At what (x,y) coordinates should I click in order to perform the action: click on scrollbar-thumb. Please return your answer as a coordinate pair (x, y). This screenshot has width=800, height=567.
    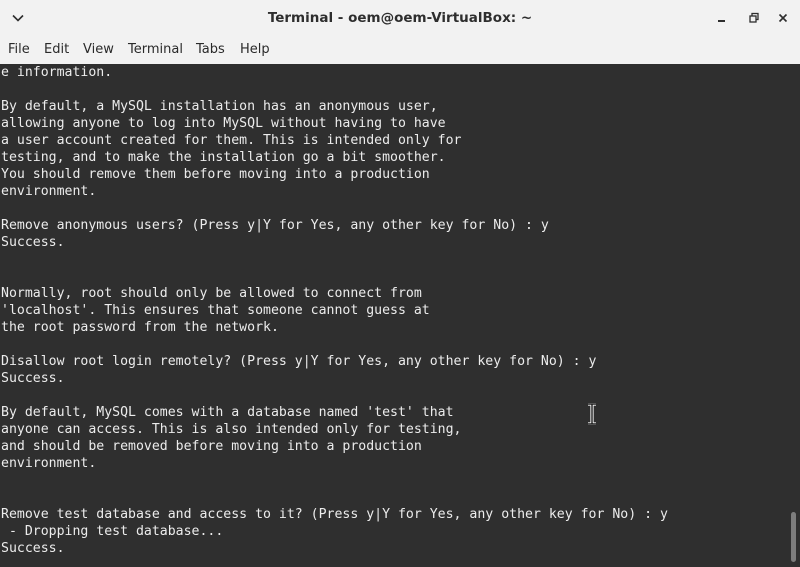
    Looking at the image, I should click on (793, 537).